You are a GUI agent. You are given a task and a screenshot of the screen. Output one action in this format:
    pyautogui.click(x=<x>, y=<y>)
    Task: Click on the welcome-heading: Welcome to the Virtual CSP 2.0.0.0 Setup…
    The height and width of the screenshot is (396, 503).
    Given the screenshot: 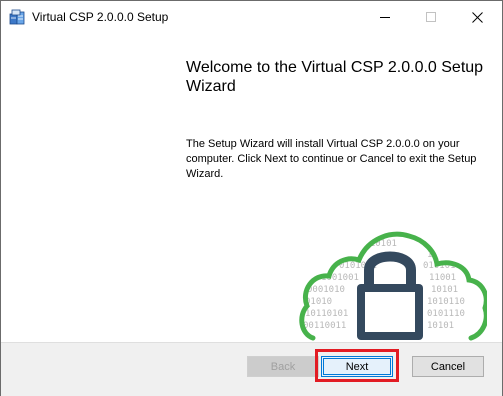 What is the action you would take?
    pyautogui.click(x=335, y=77)
    